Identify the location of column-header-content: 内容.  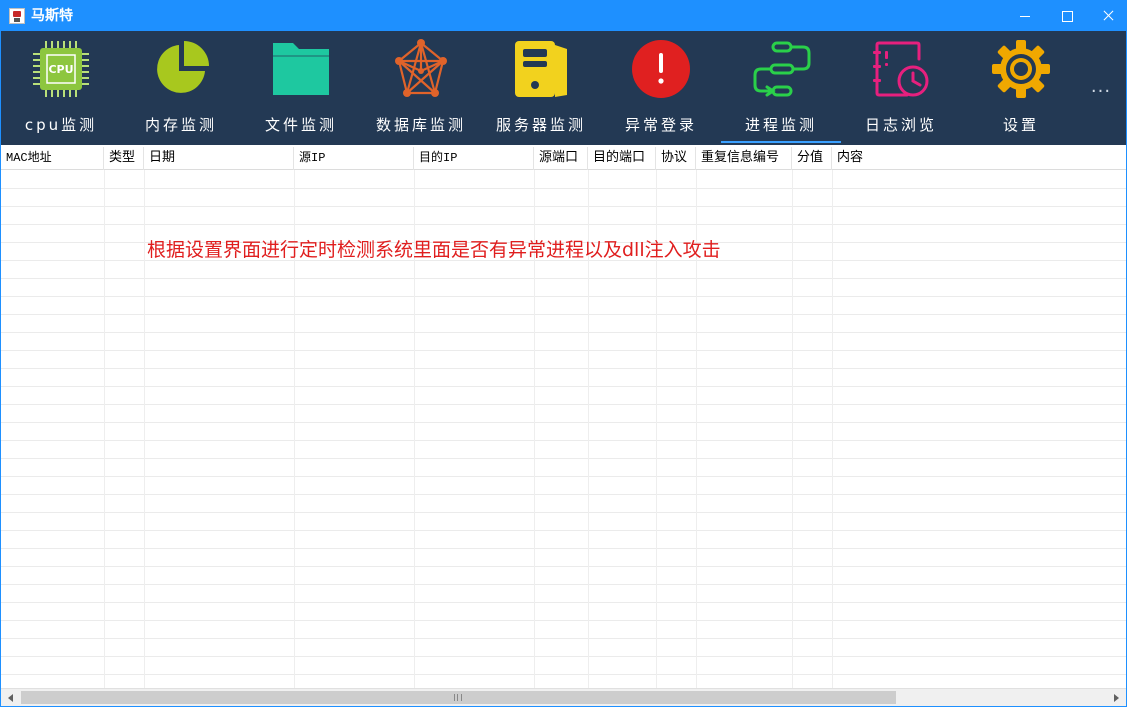
(979, 158).